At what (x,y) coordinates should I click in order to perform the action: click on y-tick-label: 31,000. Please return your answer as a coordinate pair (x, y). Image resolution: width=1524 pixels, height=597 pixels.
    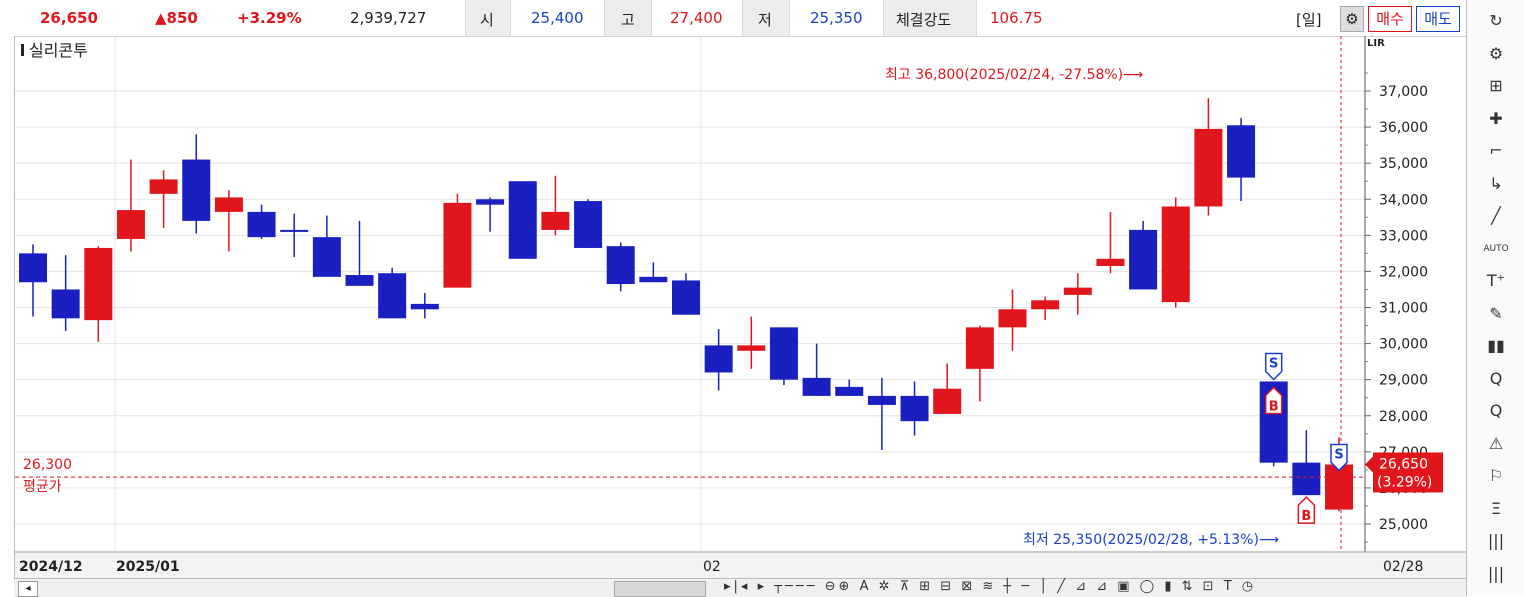
    Looking at the image, I should click on (1403, 309).